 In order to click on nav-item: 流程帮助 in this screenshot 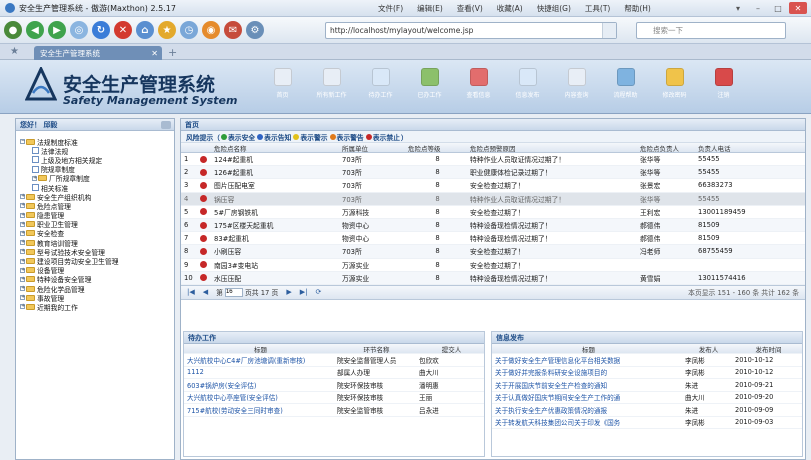, I will do `click(625, 81)`.